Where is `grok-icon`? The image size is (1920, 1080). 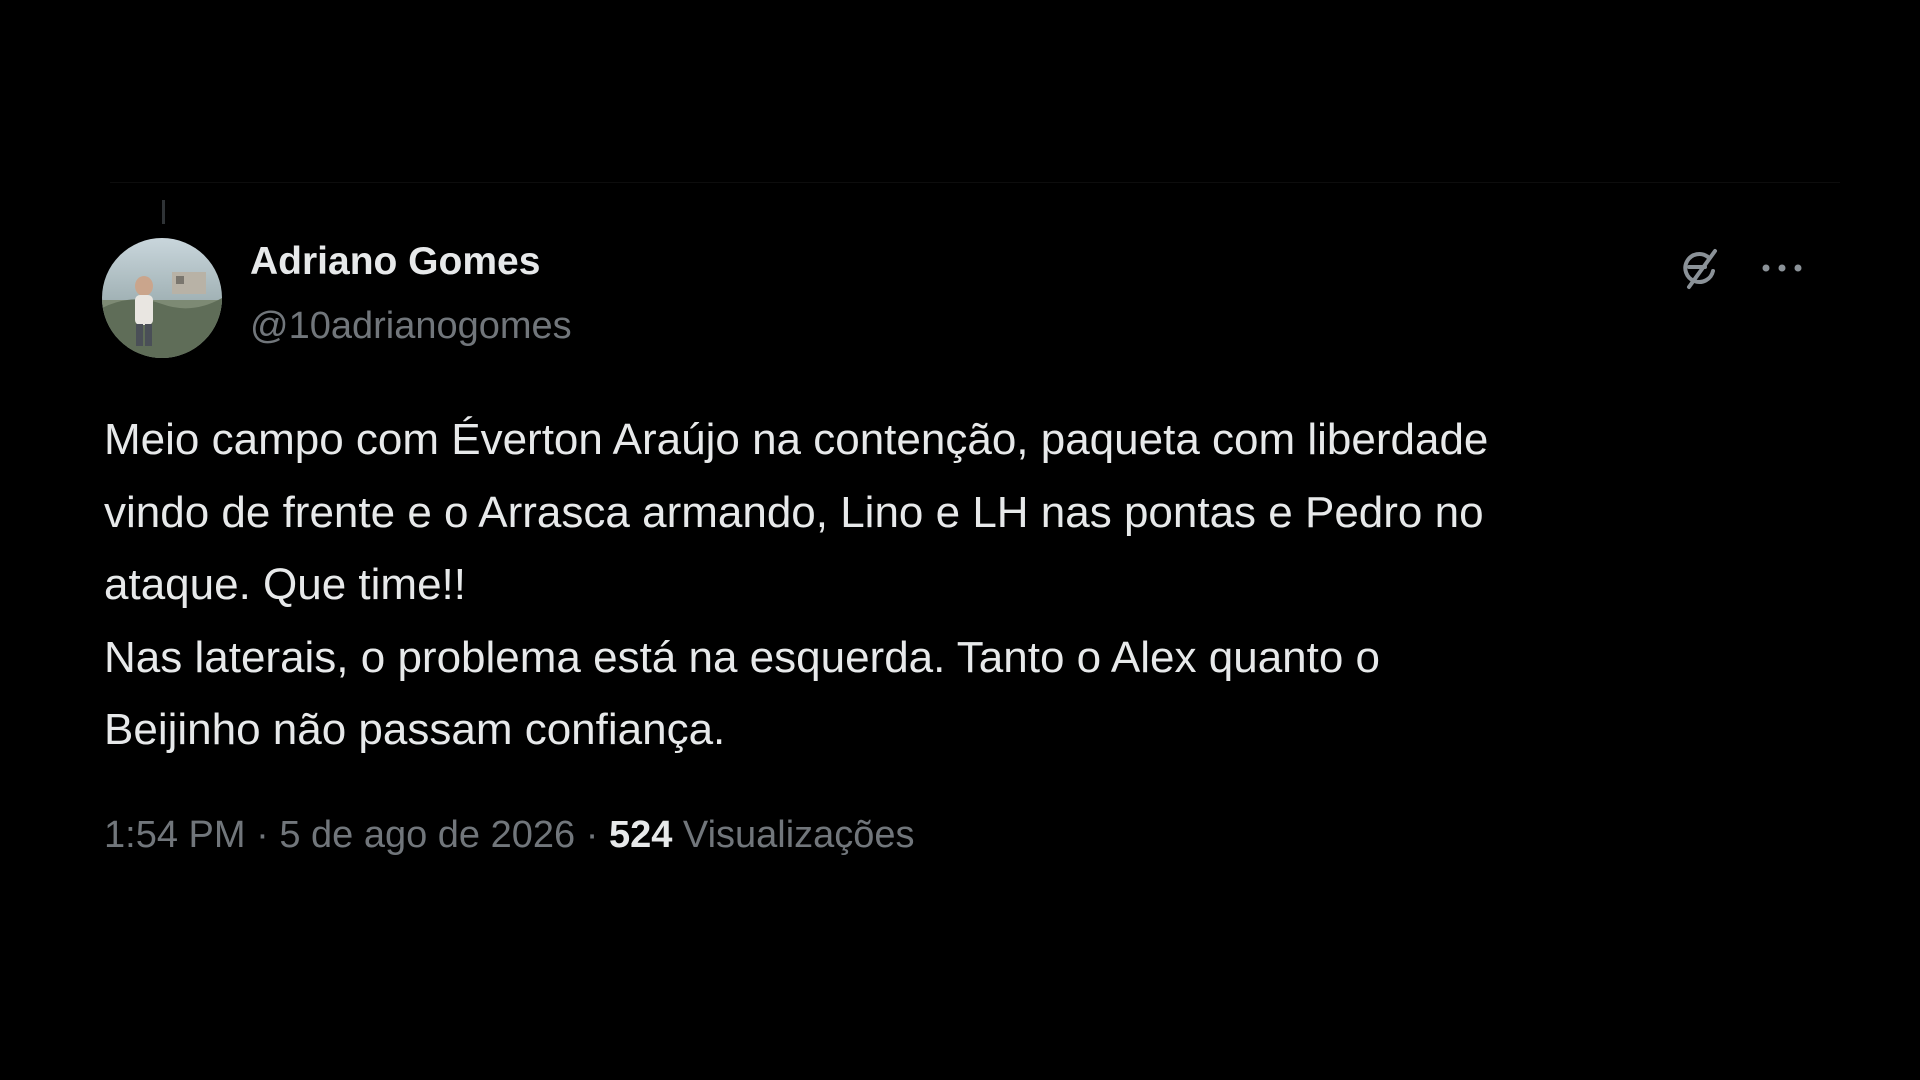
grok-icon is located at coordinates (1700, 269).